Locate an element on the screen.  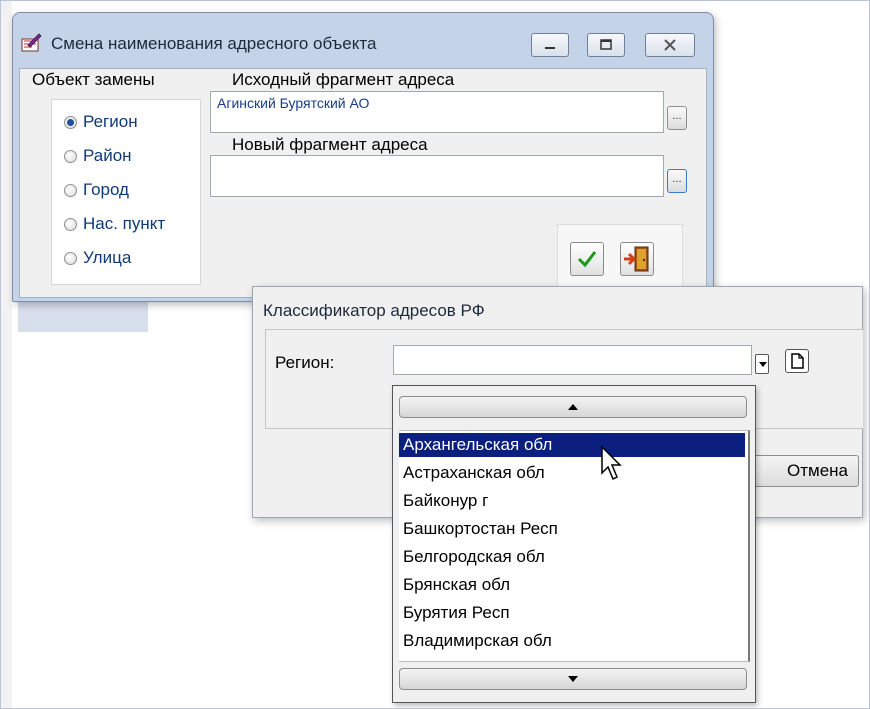
chevron-down-icon is located at coordinates (573, 679).